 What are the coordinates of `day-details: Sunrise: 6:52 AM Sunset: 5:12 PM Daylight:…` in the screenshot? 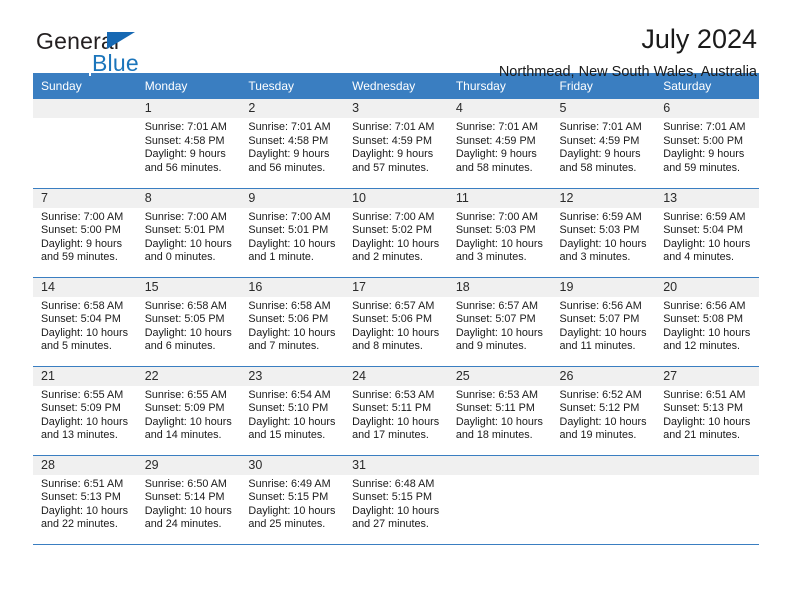 It's located at (604, 414).